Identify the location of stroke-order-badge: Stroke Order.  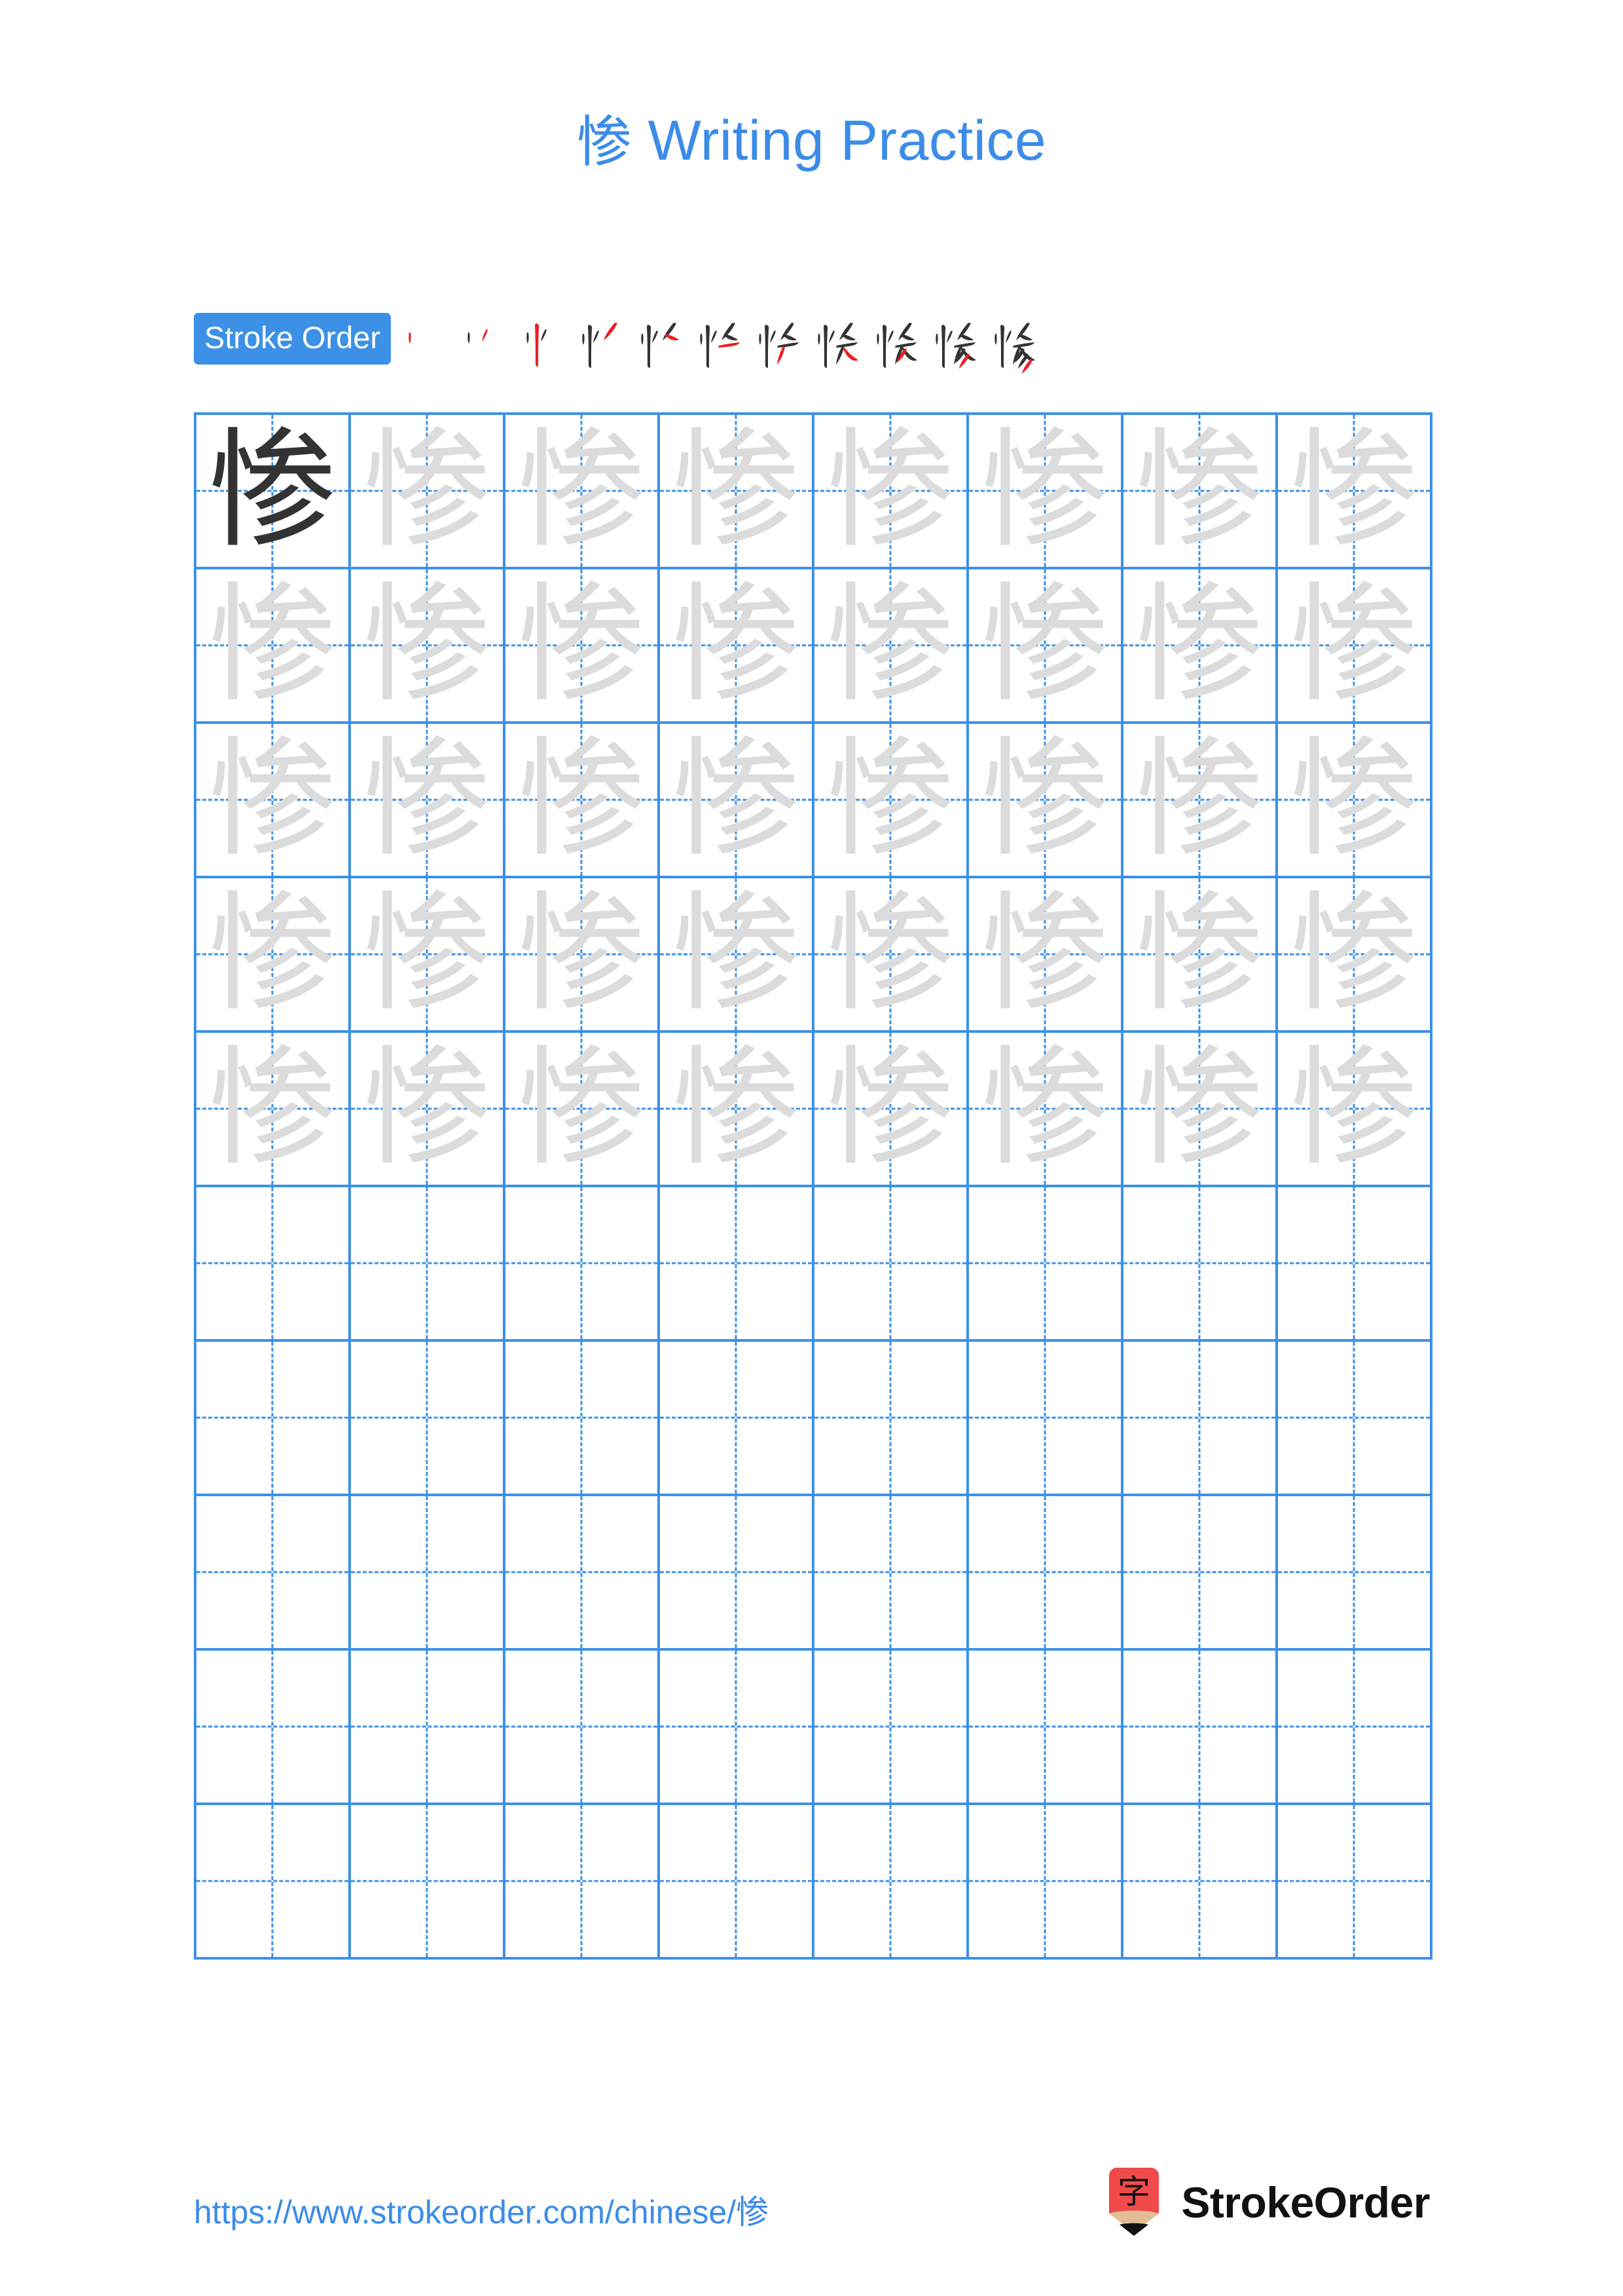
(293, 338).